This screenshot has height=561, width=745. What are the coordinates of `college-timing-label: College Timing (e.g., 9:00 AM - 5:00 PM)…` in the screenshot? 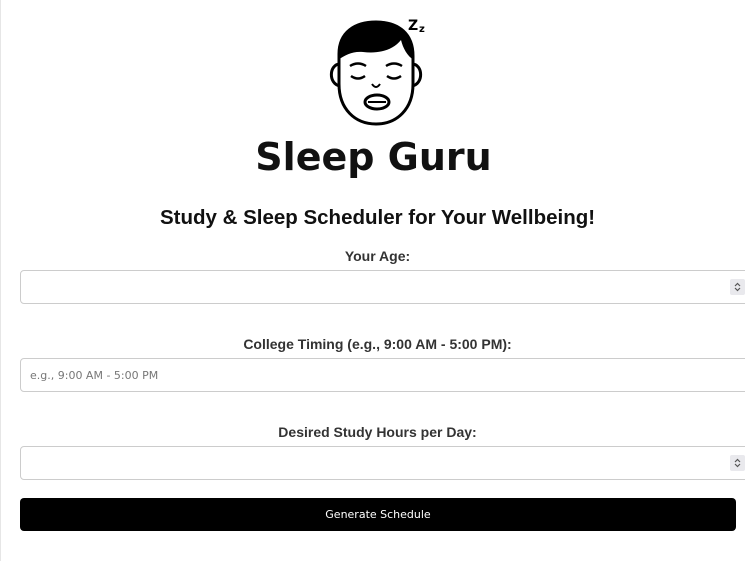 It's located at (377, 344).